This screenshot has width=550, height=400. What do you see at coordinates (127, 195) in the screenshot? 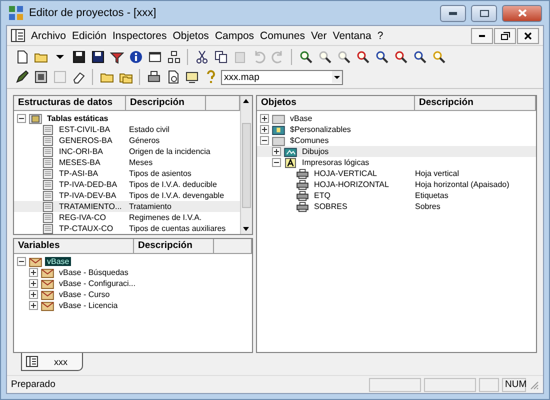
I see `tree-row: TP-IVA-DEV-BA Tipos de I.V.A. devengable` at bounding box center [127, 195].